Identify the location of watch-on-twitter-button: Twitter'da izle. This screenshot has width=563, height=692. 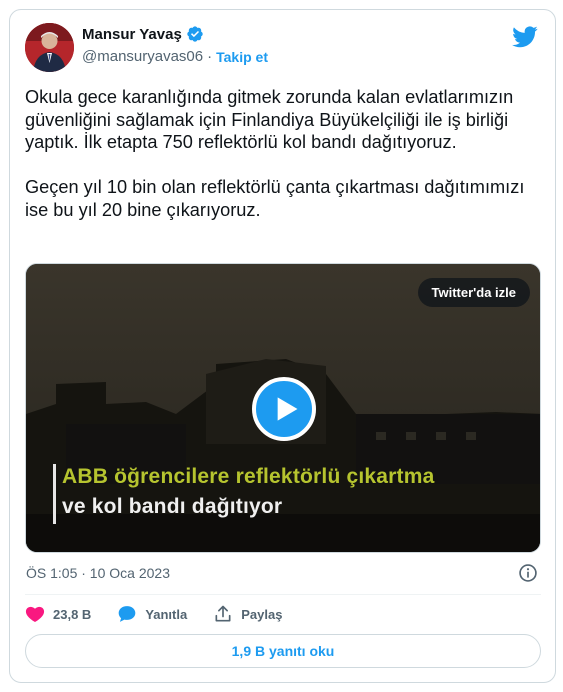
(473, 292).